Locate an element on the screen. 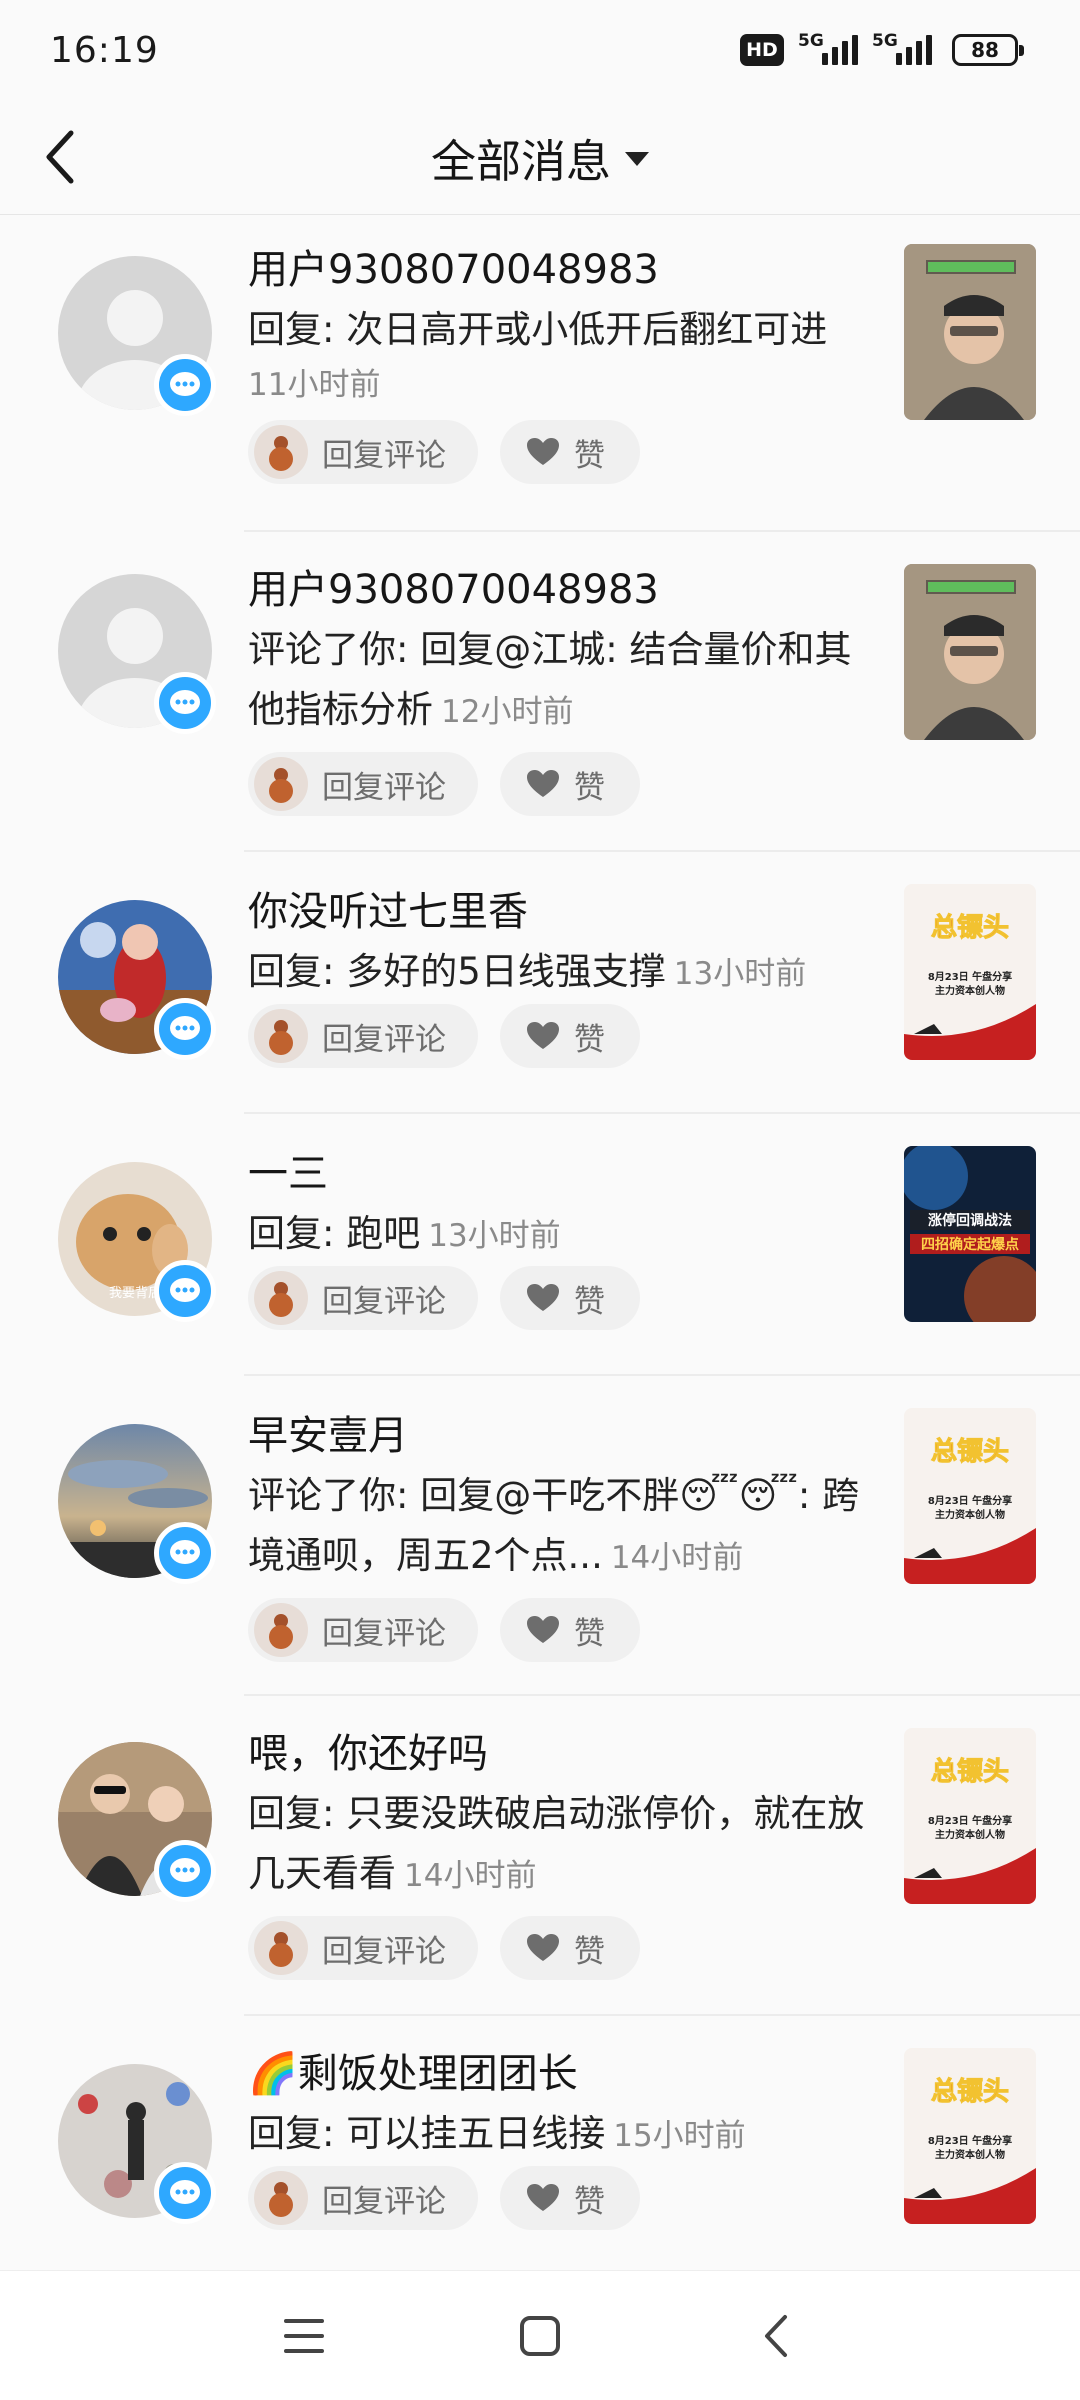 This screenshot has height=2400, width=1080. message-text: 回复: 可以挂五日线接 15小时前 is located at coordinates (497, 2133).